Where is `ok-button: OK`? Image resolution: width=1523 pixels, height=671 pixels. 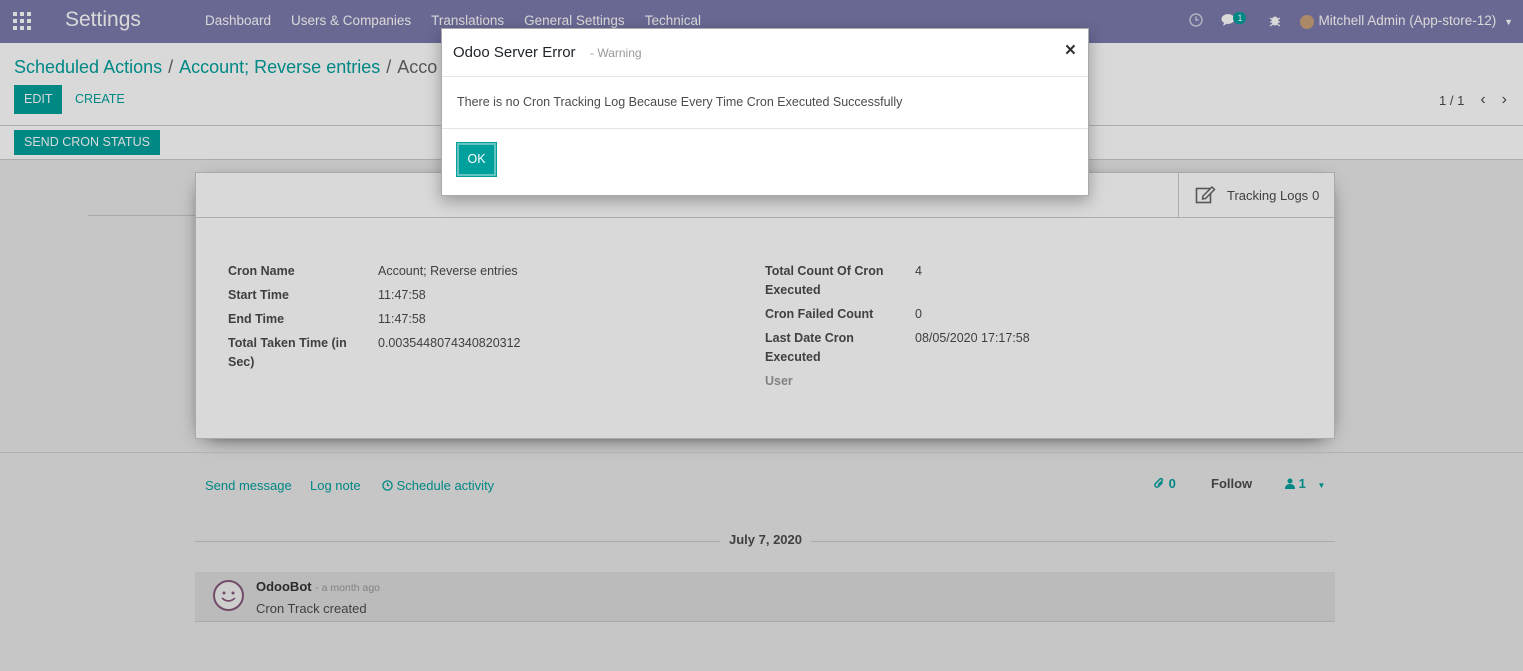 ok-button: OK is located at coordinates (476, 159).